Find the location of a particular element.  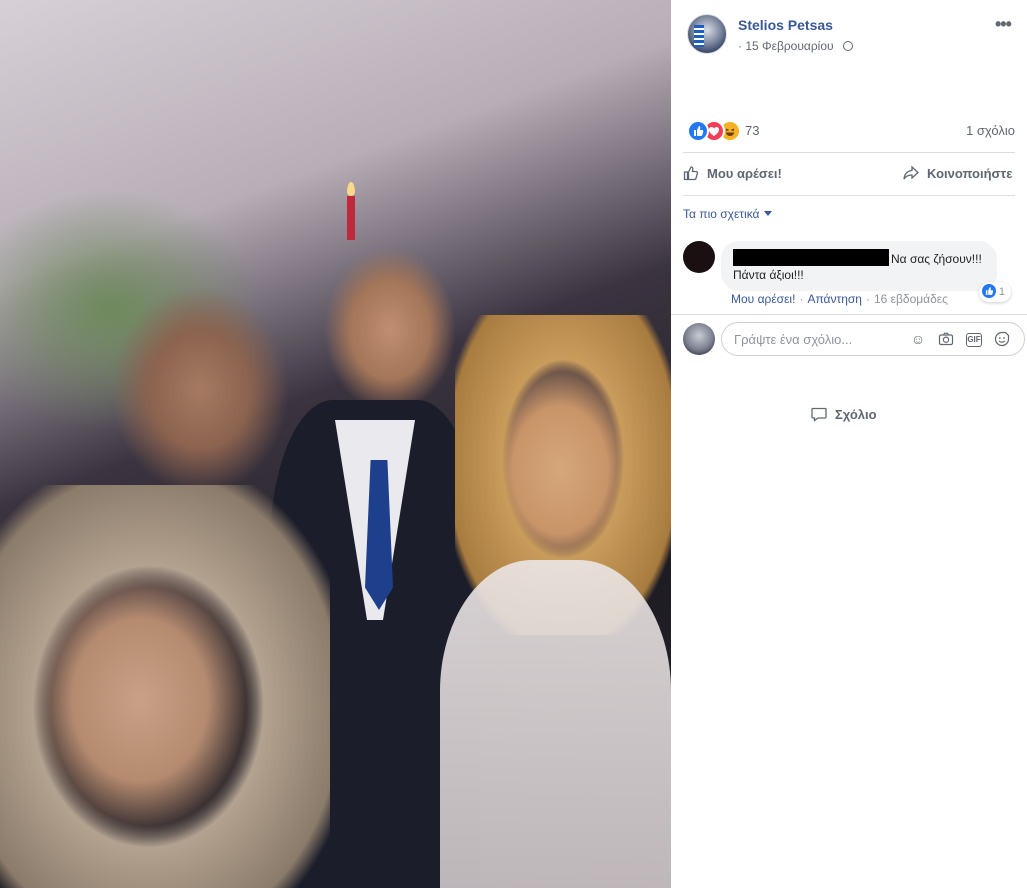

like-mini-icon is located at coordinates (988, 291).